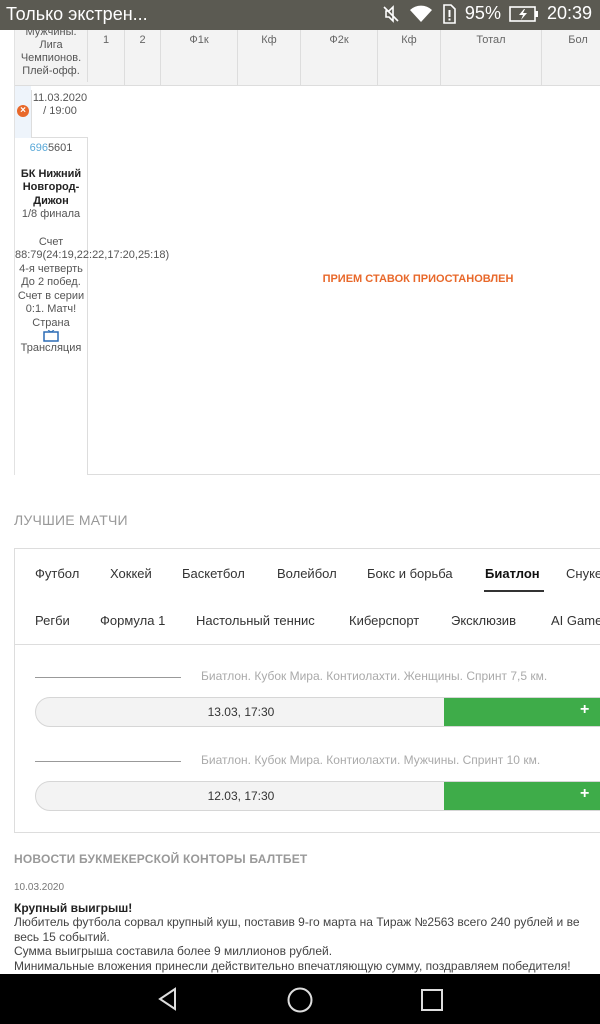 Image resolution: width=600 pixels, height=1024 pixels. I want to click on tab-football: Футбол, so click(57, 573).